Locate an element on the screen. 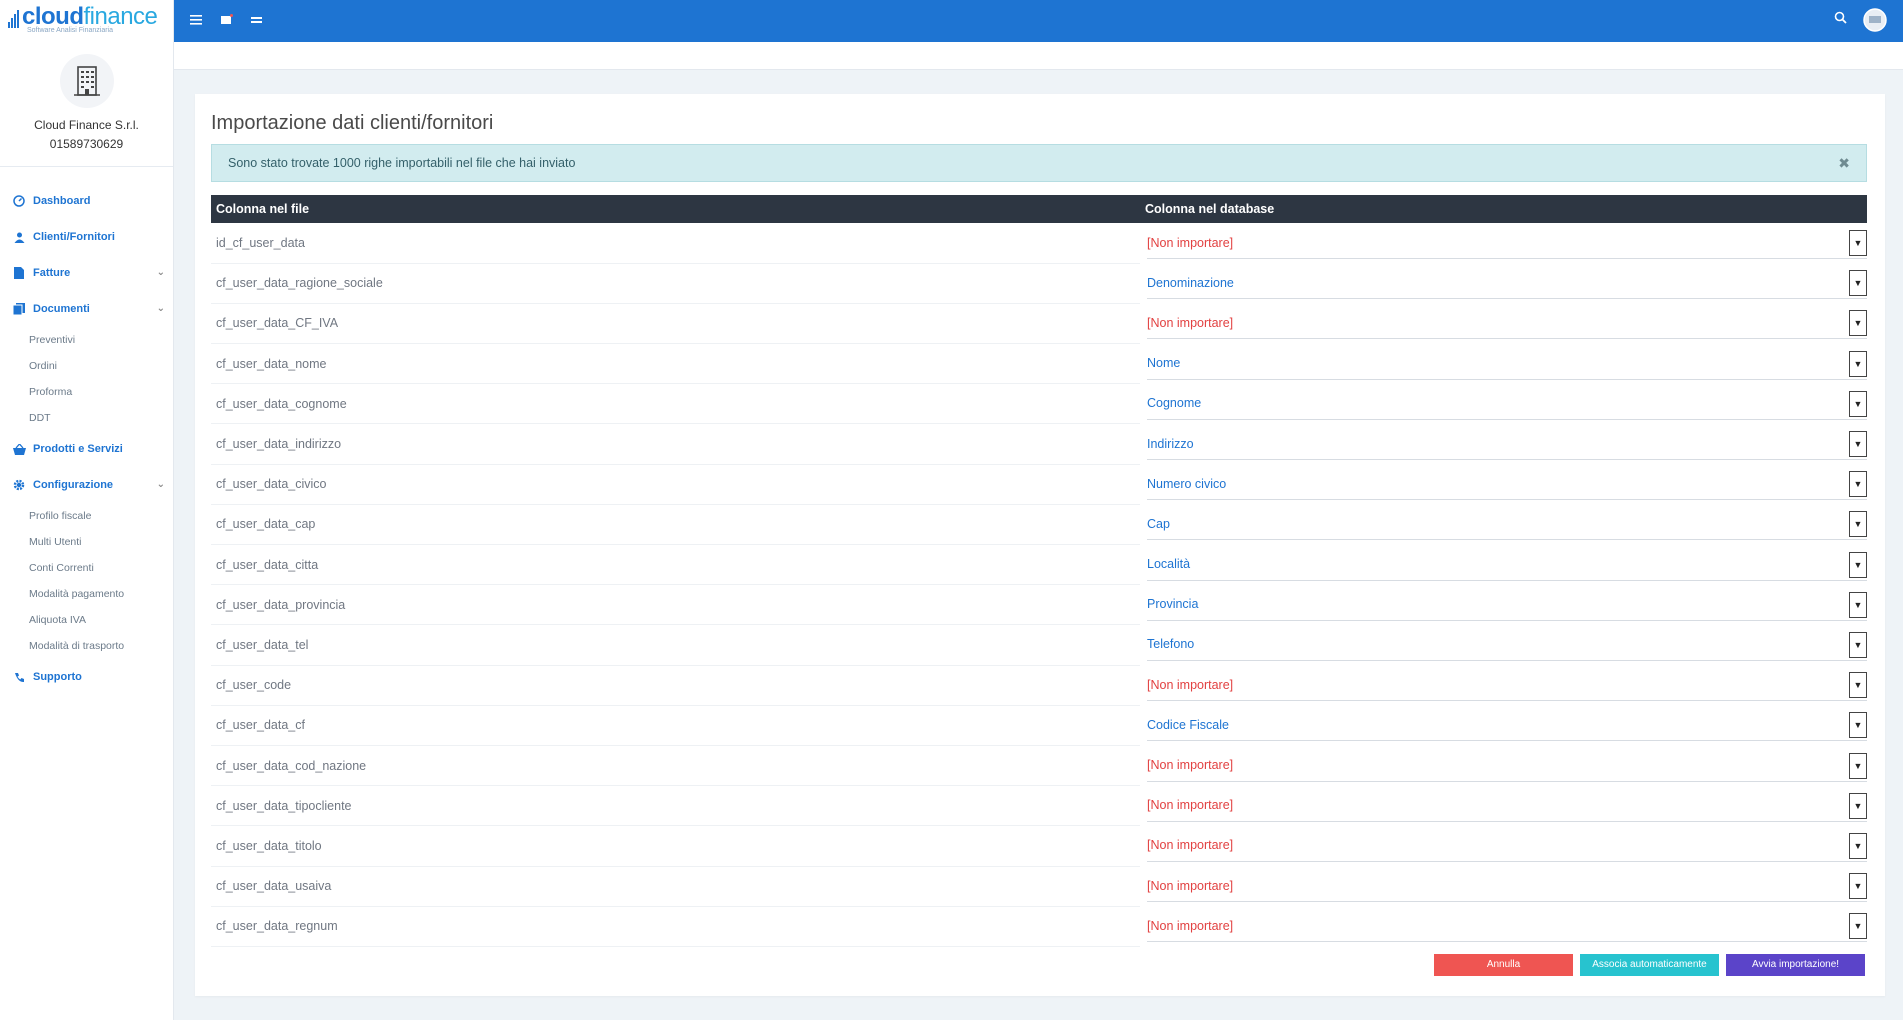 Image resolution: width=1903 pixels, height=1020 pixels. select-value: Cap is located at coordinates (1158, 523).